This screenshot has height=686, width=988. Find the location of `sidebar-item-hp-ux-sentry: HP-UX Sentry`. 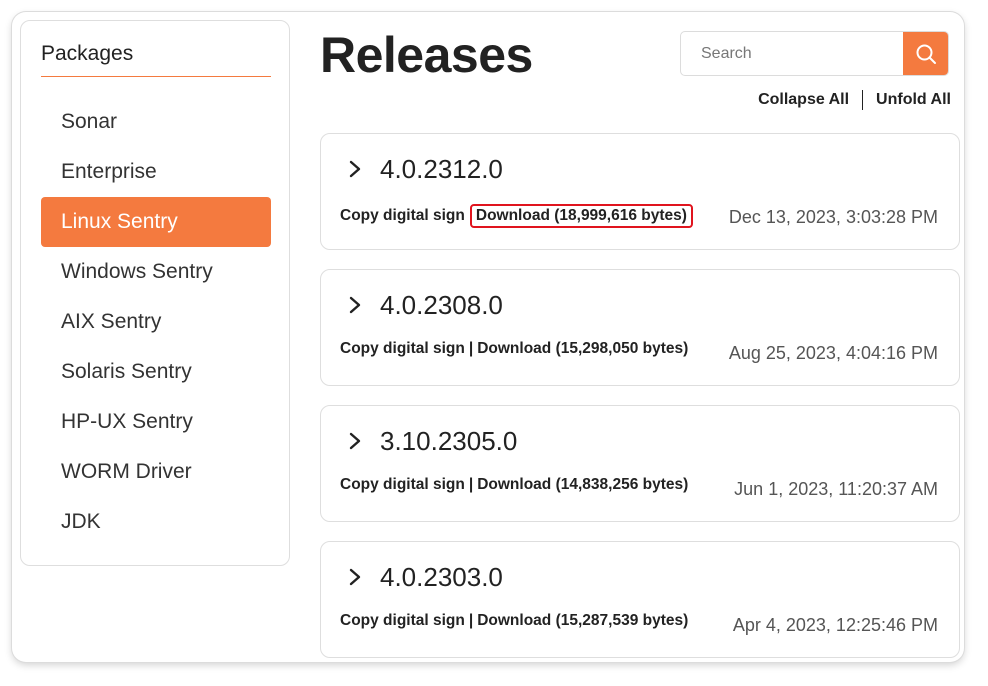

sidebar-item-hp-ux-sentry: HP-UX Sentry is located at coordinates (156, 422).